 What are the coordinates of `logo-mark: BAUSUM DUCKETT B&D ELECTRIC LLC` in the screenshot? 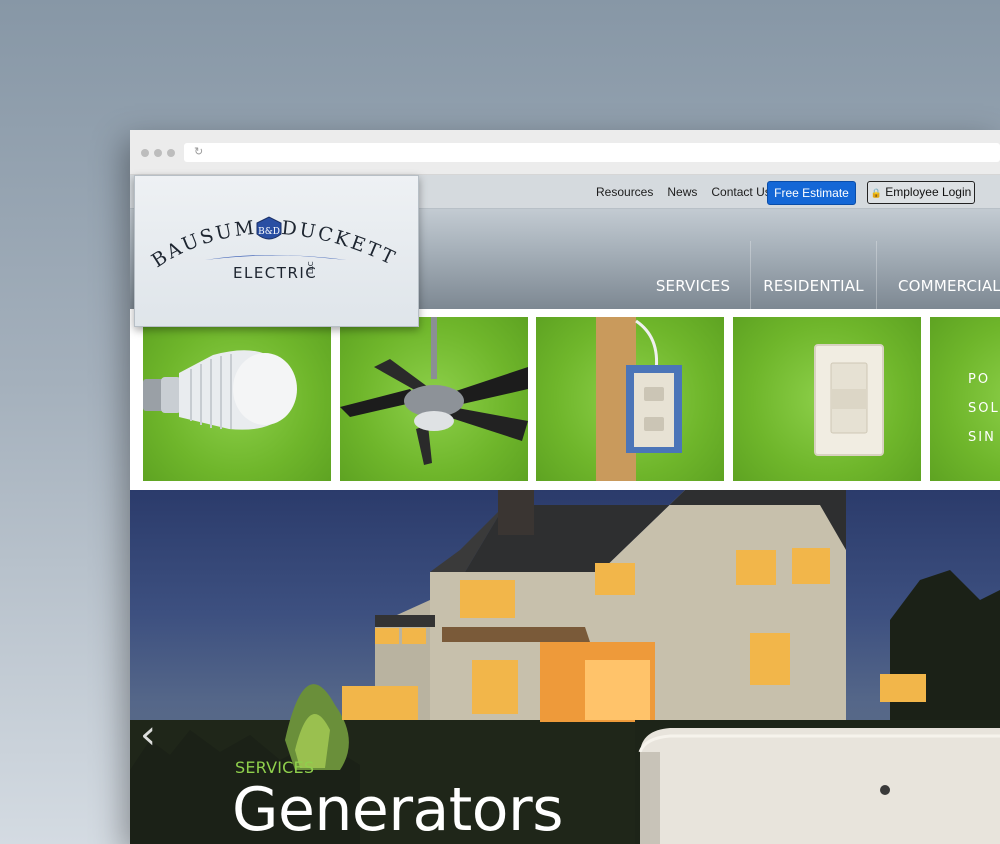 It's located at (274, 249).